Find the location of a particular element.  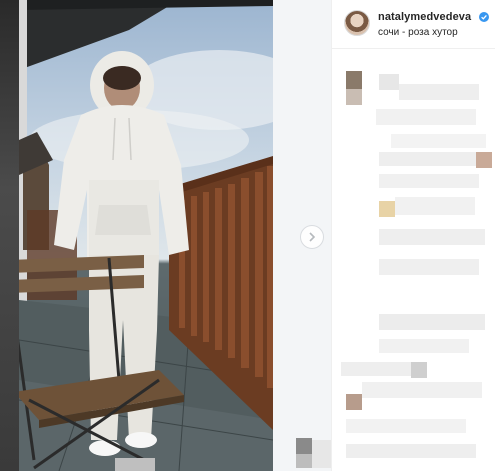

username-link: natalymedvedeva is located at coordinates (424, 17).